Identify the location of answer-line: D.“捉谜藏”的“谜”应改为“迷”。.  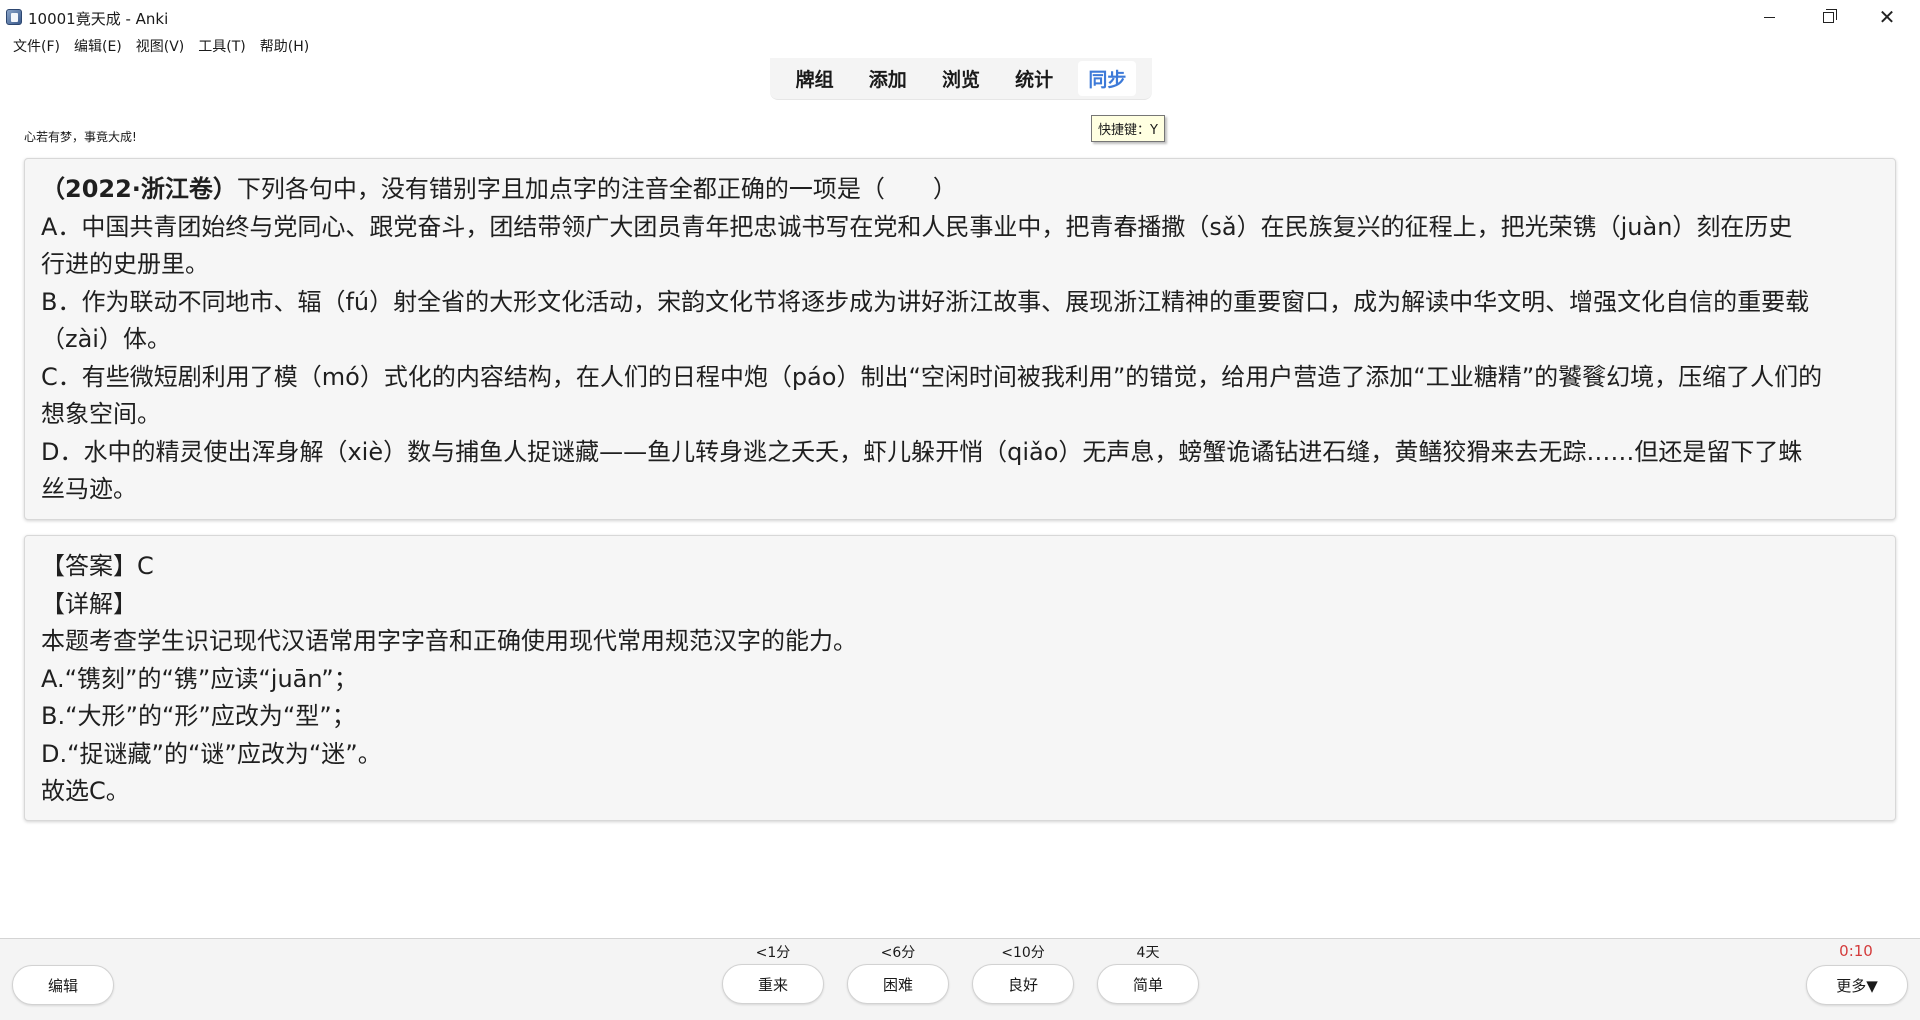
(211, 753).